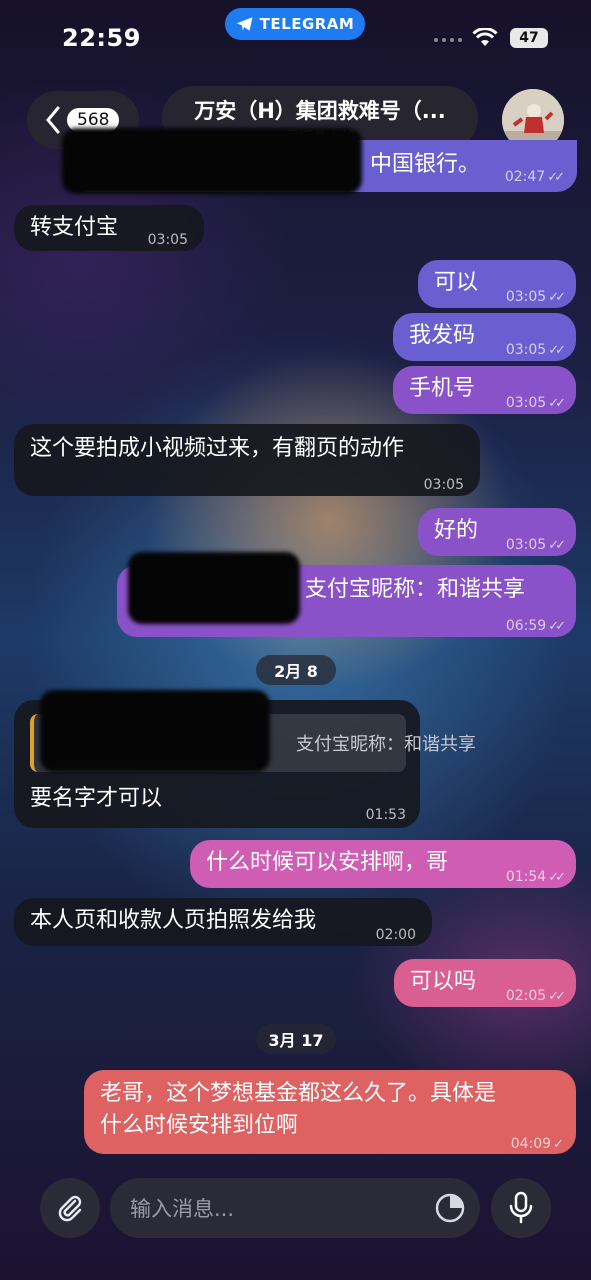 This screenshot has width=591, height=1280. Describe the element at coordinates (270, 1209) in the screenshot. I see `message-input` at that location.